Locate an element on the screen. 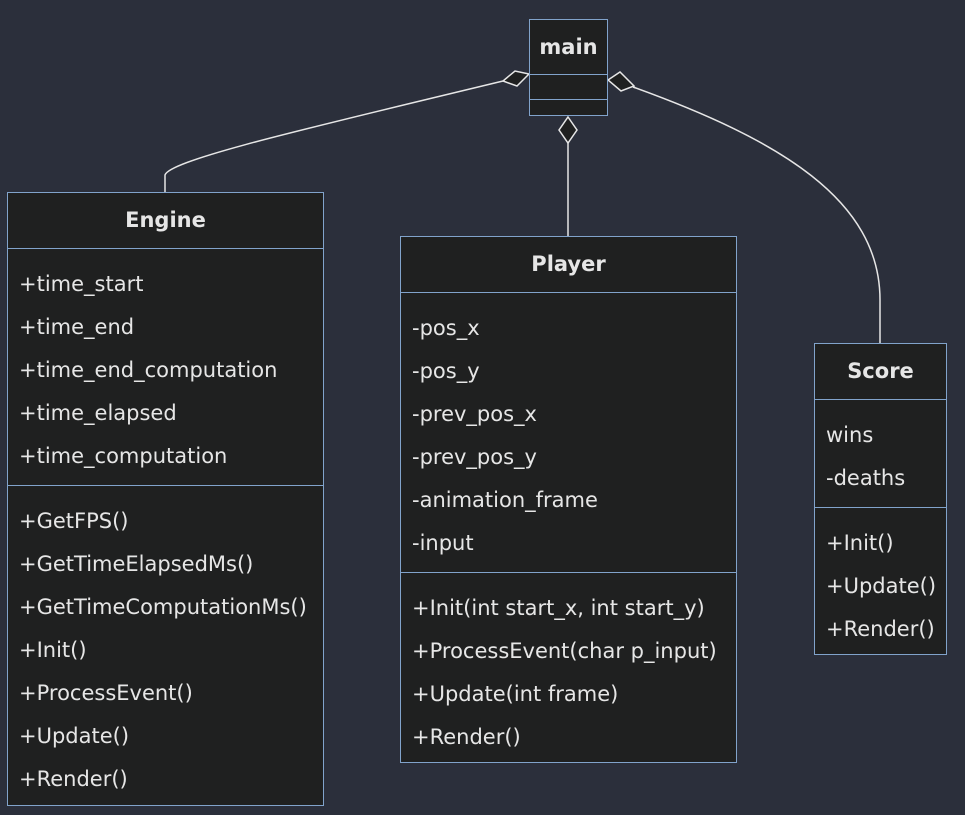  class-score-methods: +Init() +Update() +Render() is located at coordinates (880, 583).